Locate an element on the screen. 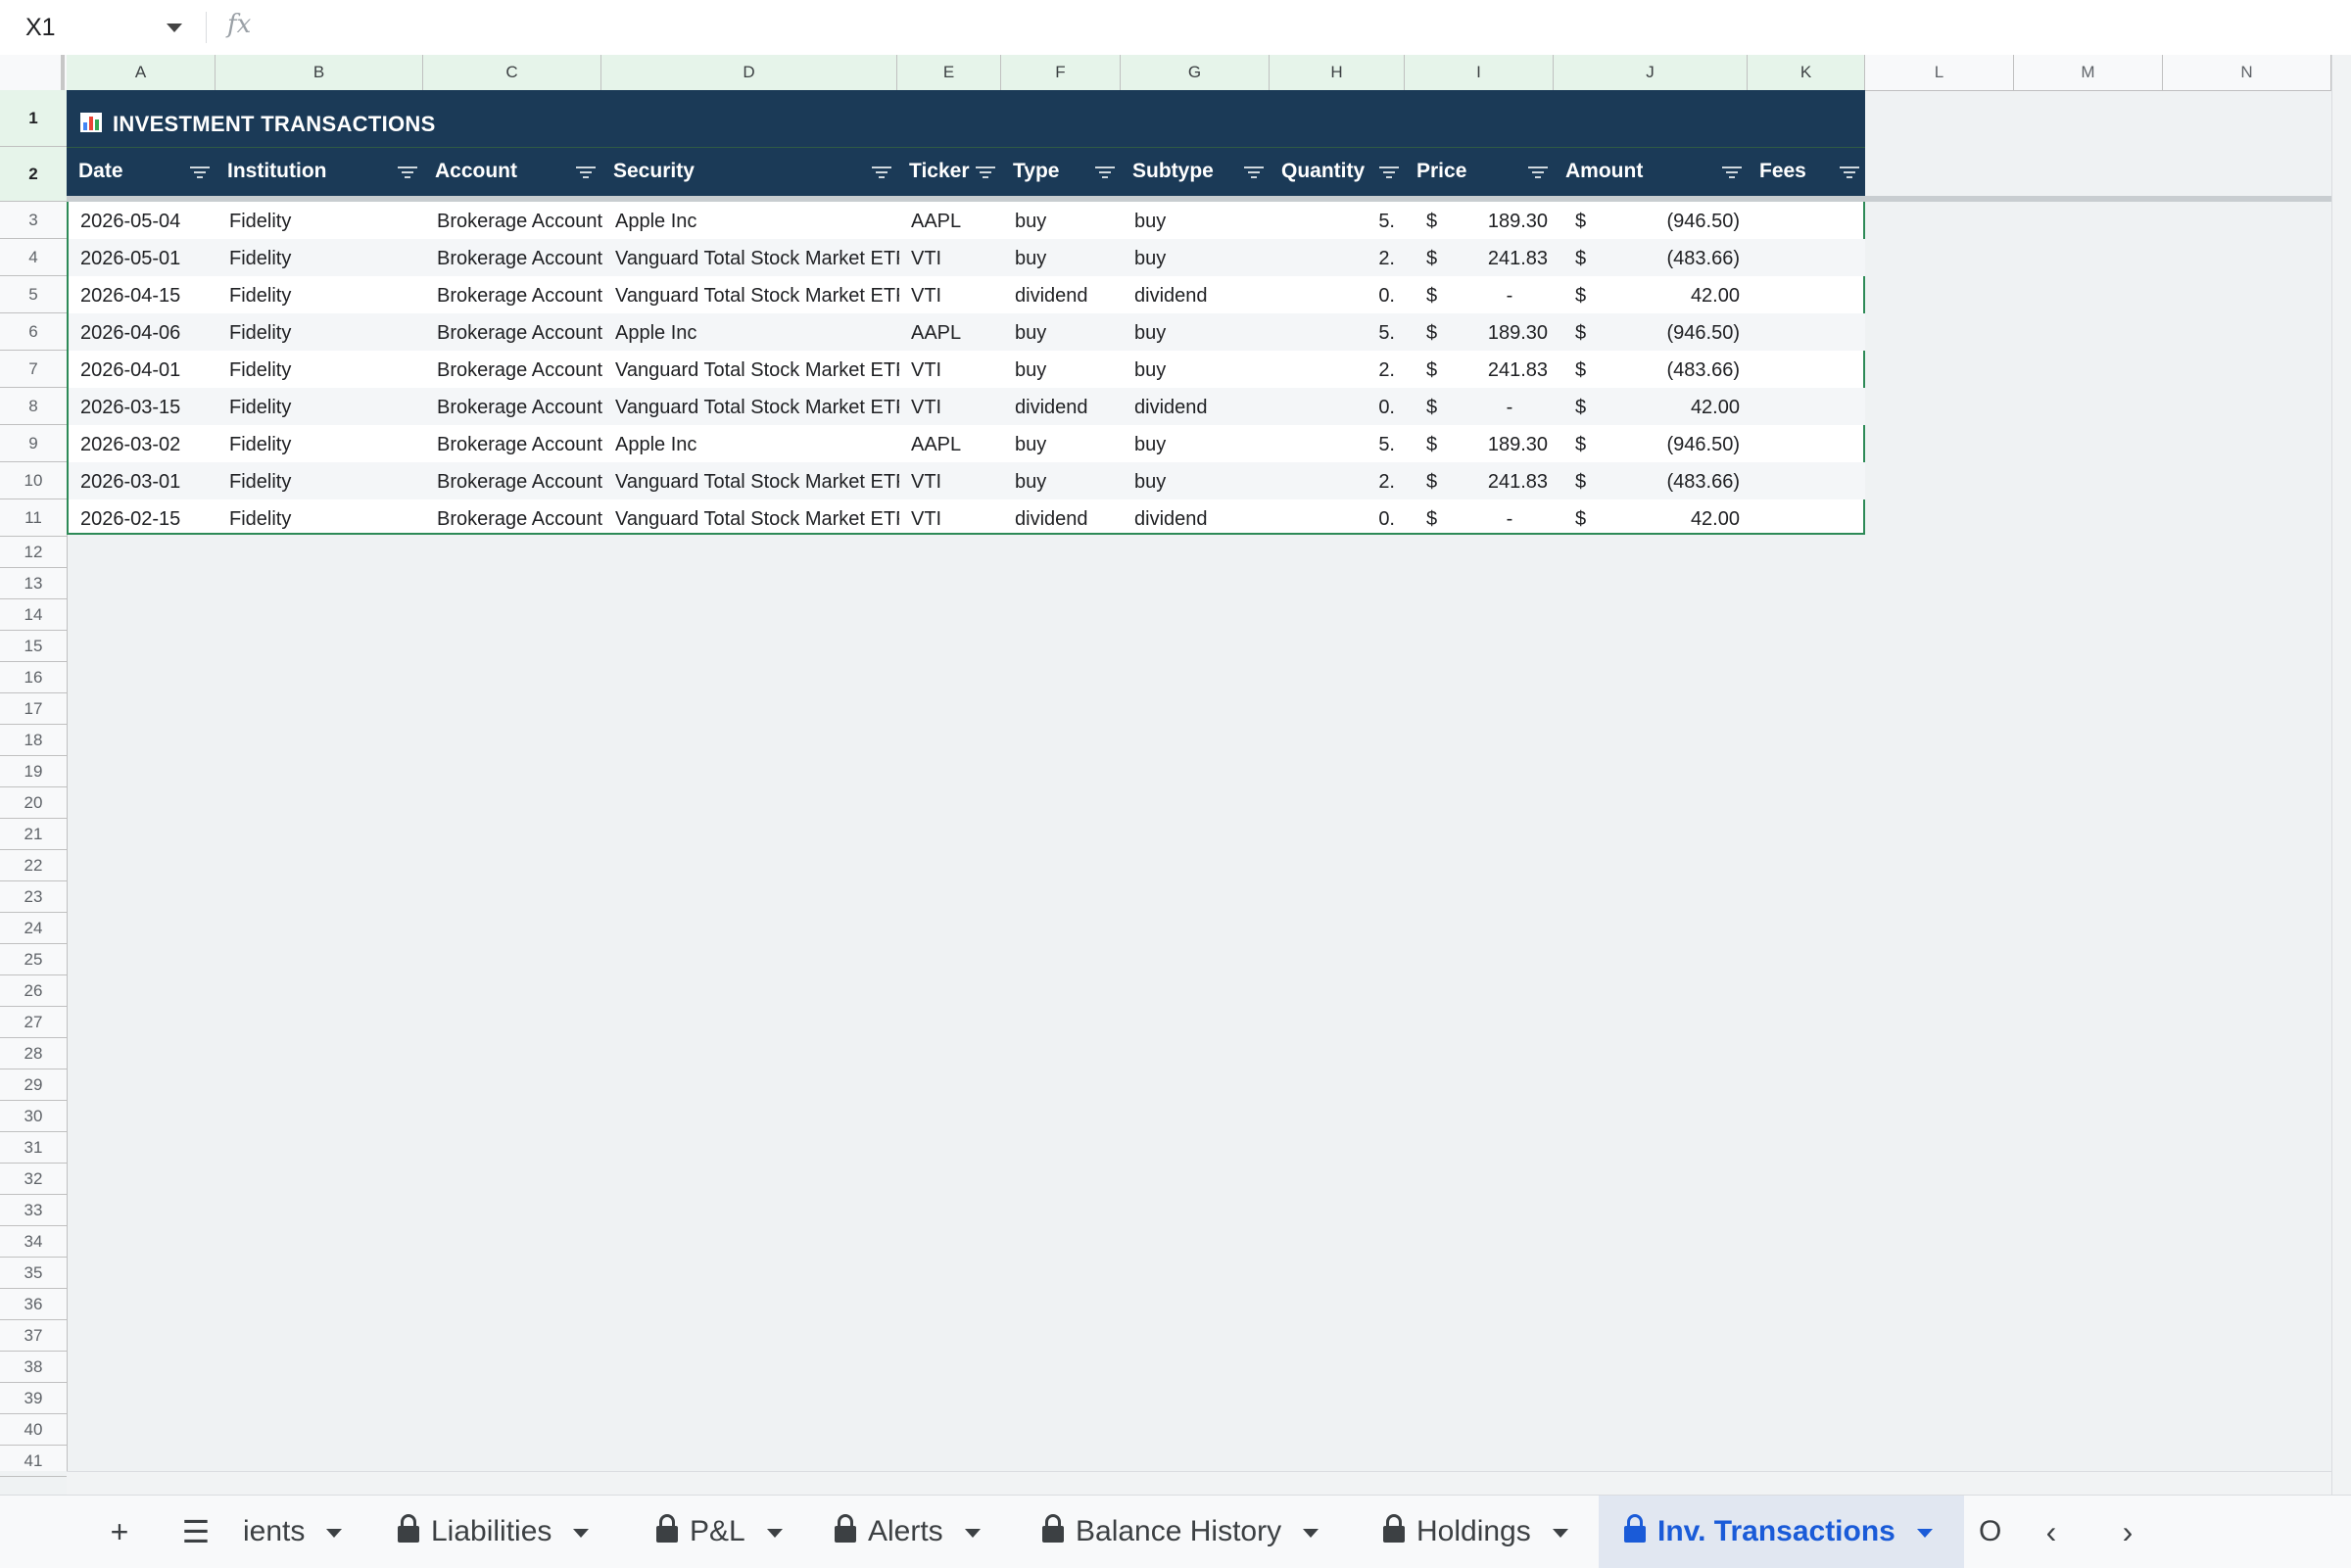  row-header-29: 29 is located at coordinates (34, 1085).